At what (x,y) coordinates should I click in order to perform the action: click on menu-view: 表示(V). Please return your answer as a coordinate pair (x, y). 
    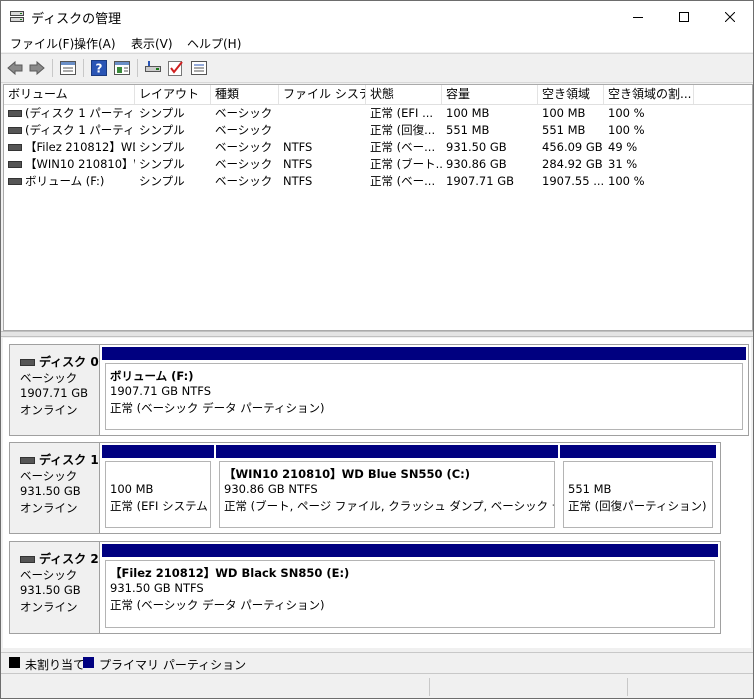
    Looking at the image, I should click on (152, 43).